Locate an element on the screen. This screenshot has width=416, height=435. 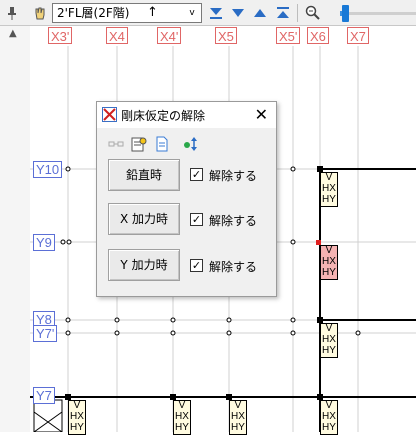
toolbar: 2'FL層(2F階) ↑ v is located at coordinates (208, 13).